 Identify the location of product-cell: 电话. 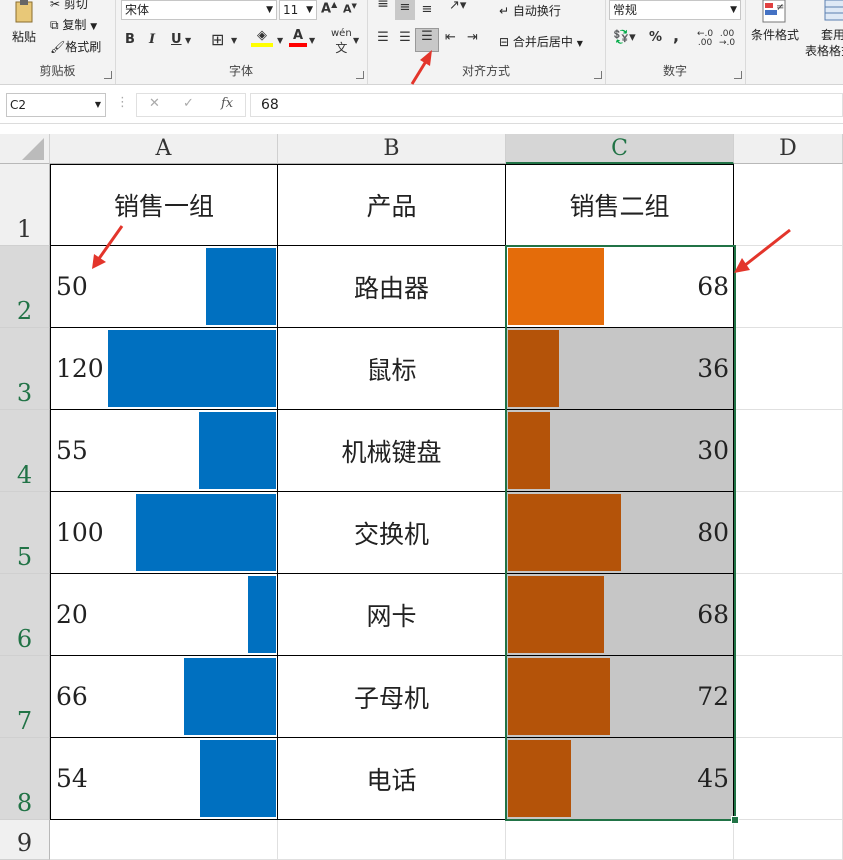
(392, 779).